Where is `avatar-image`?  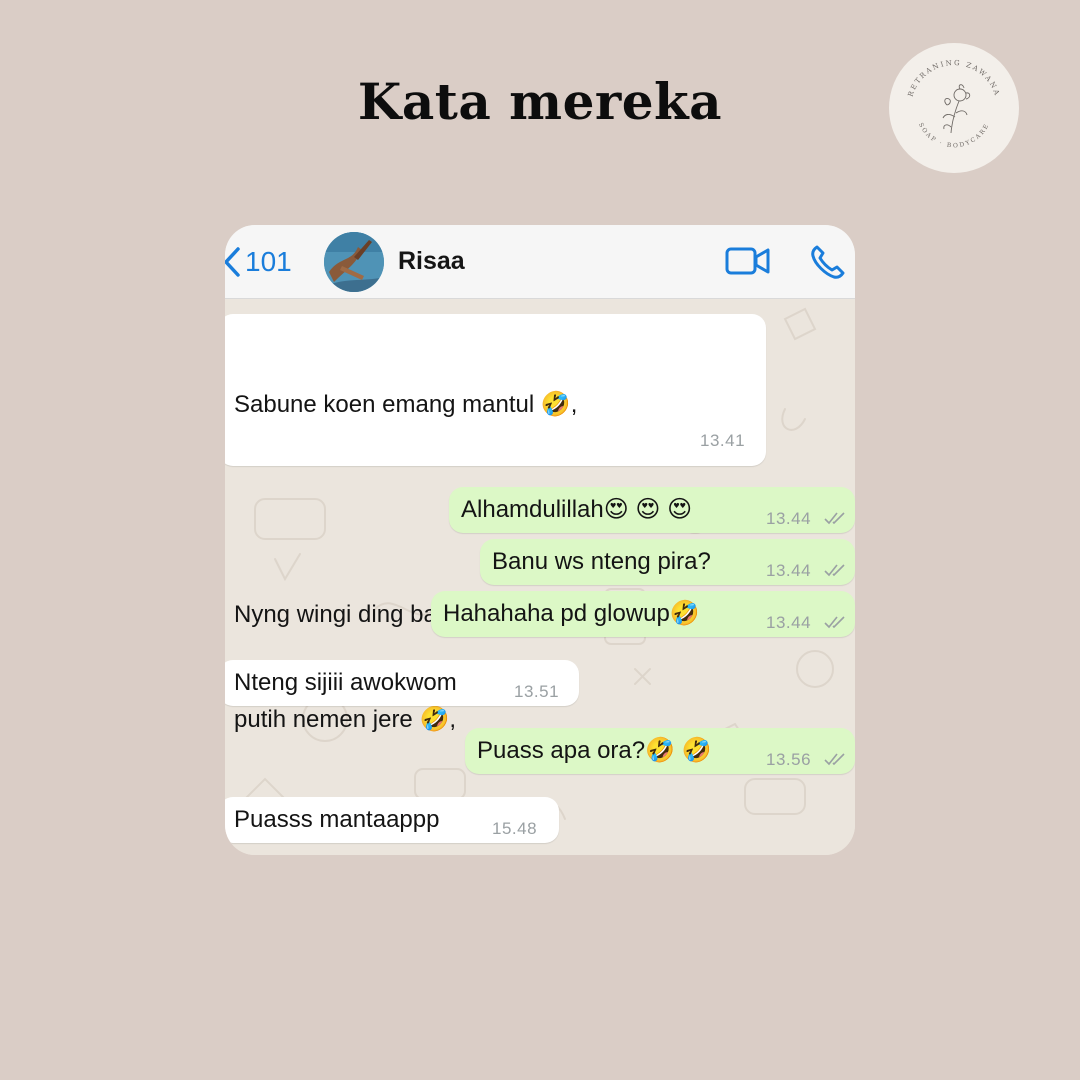 avatar-image is located at coordinates (354, 262).